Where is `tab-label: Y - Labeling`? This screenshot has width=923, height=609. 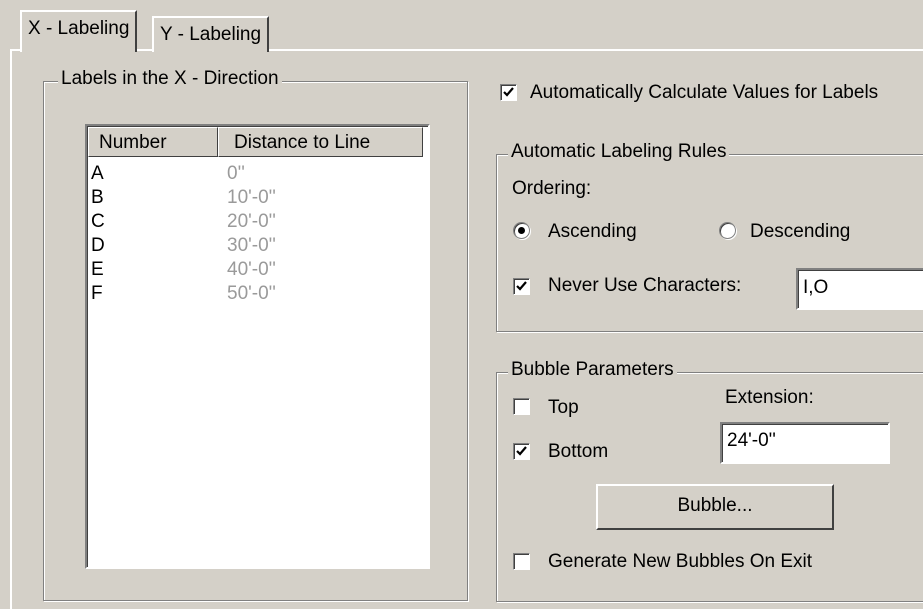
tab-label: Y - Labeling is located at coordinates (211, 34).